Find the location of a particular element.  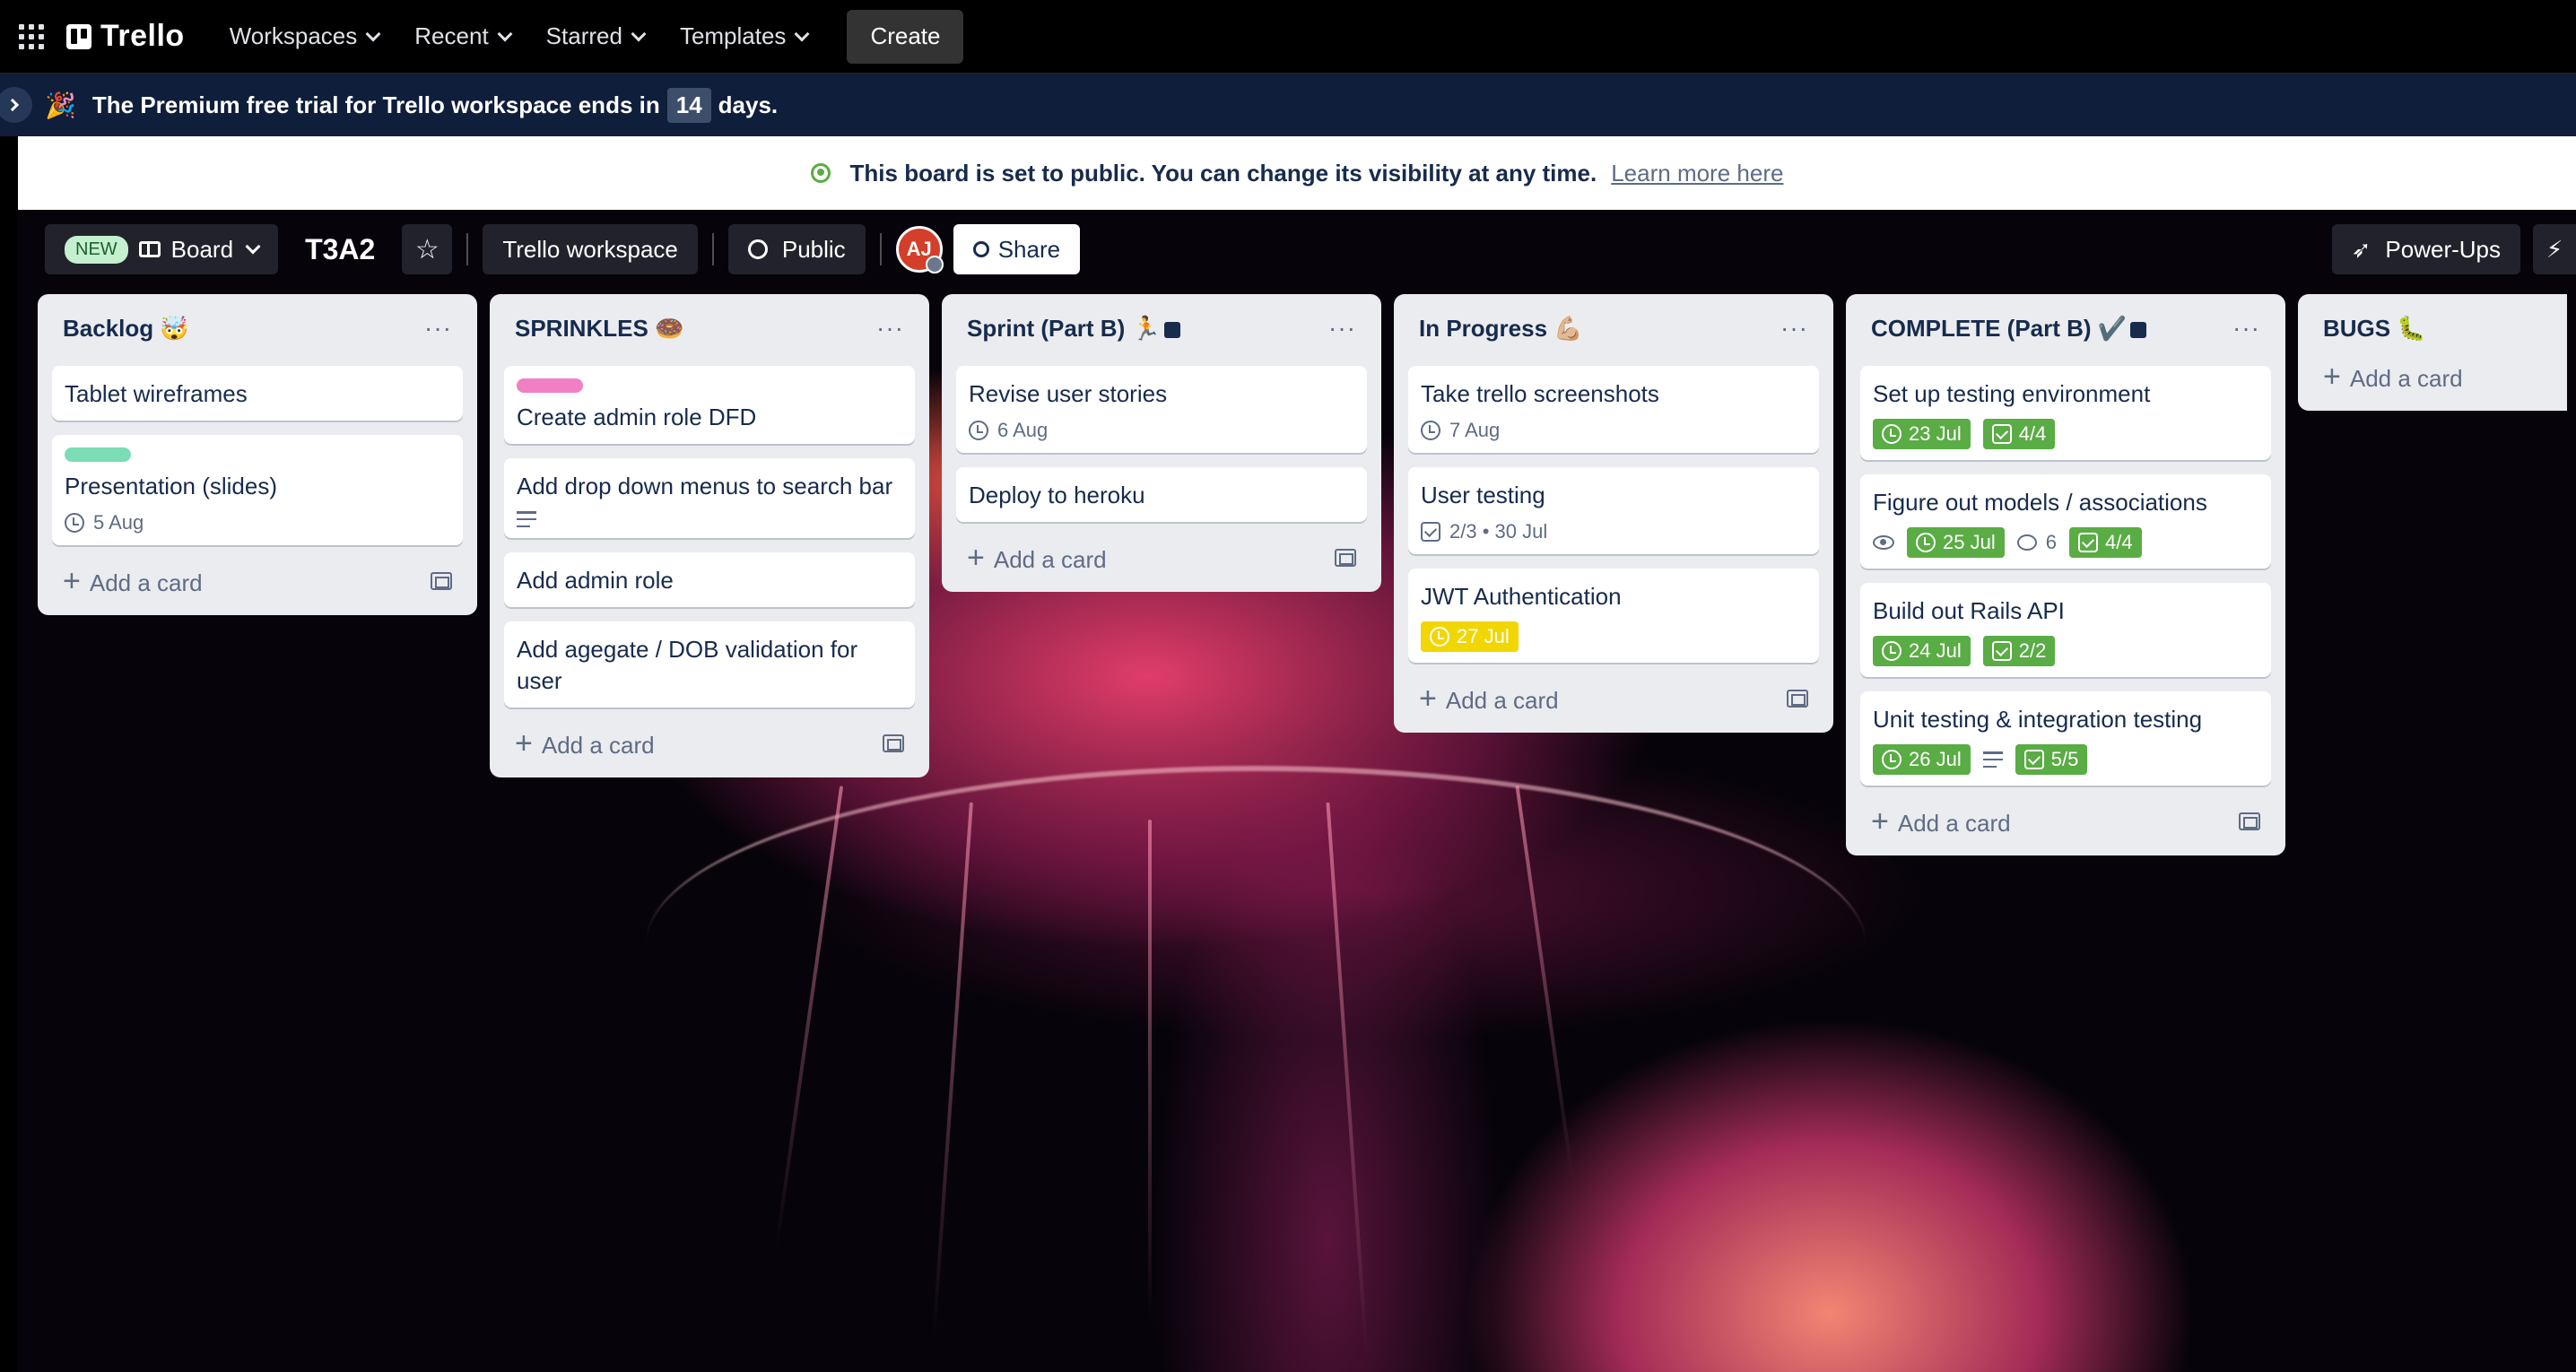

due-date-badge: 27 Jul is located at coordinates (1470, 636).